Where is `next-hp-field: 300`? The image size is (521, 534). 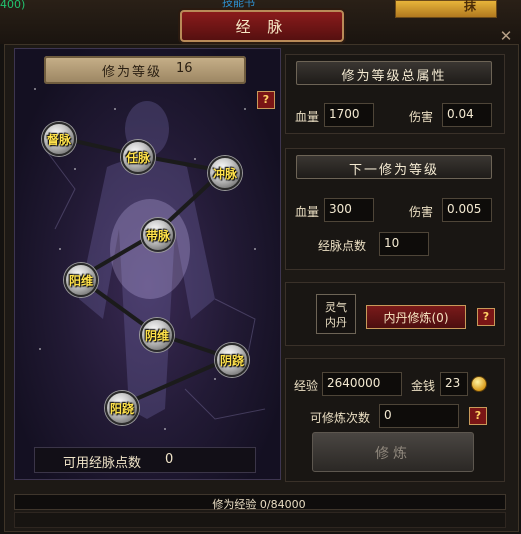 next-hp-field: 300 is located at coordinates (349, 210).